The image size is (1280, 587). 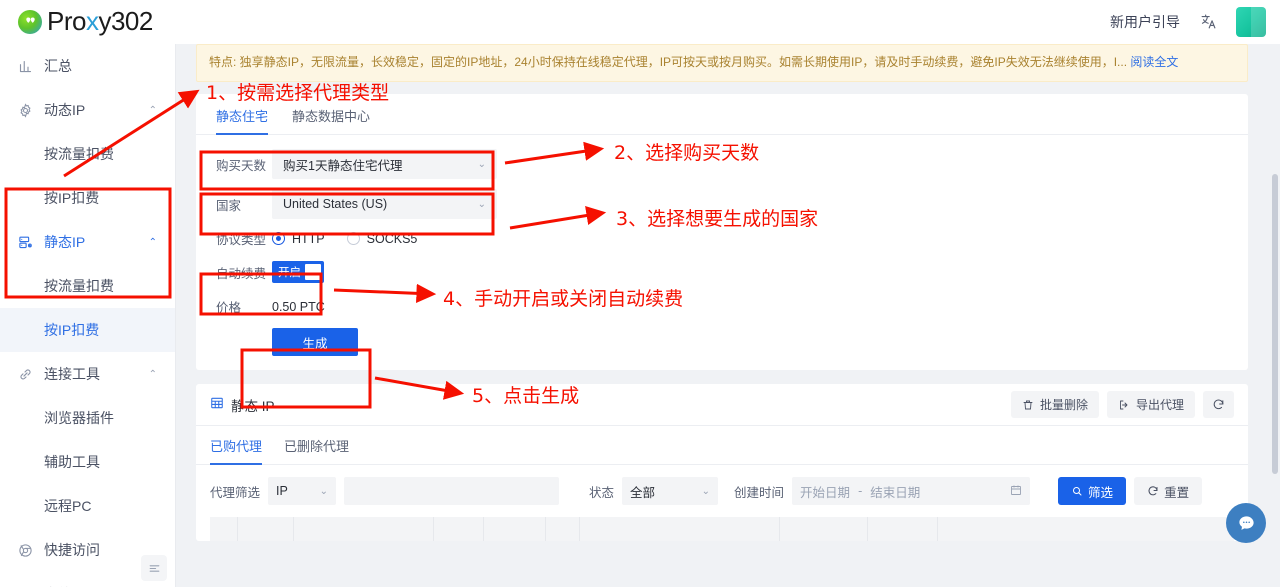 What do you see at coordinates (241, 165) in the screenshot?
I see `days-label: 购买天数` at bounding box center [241, 165].